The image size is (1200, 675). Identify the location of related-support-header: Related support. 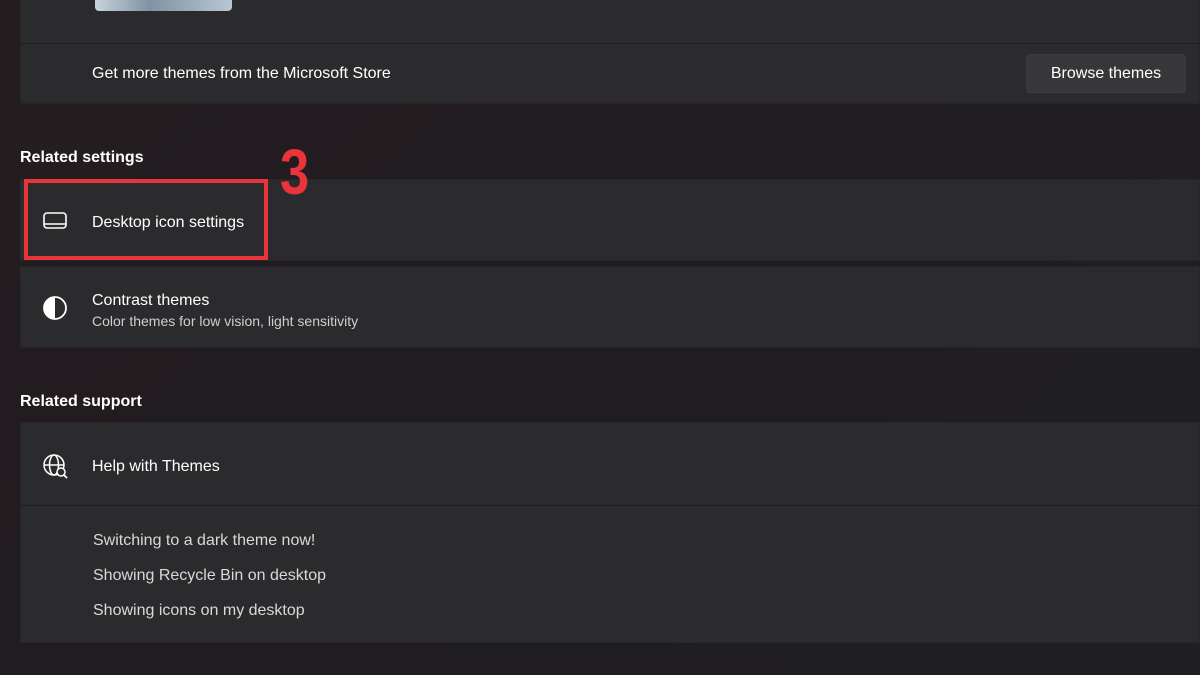
(81, 401).